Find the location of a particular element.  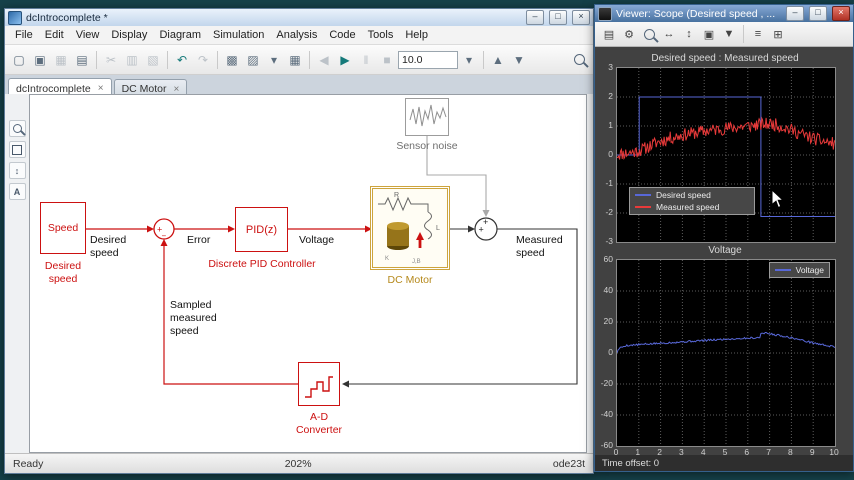

y-tick-label: -2 is located at coordinates (609, 212).